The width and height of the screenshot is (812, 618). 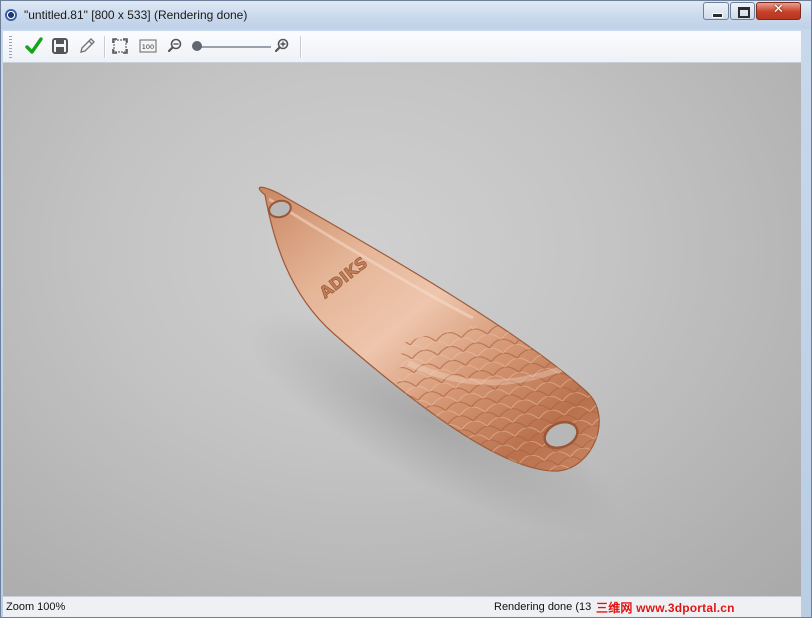 I want to click on close-icon: ✕, so click(x=778, y=9).